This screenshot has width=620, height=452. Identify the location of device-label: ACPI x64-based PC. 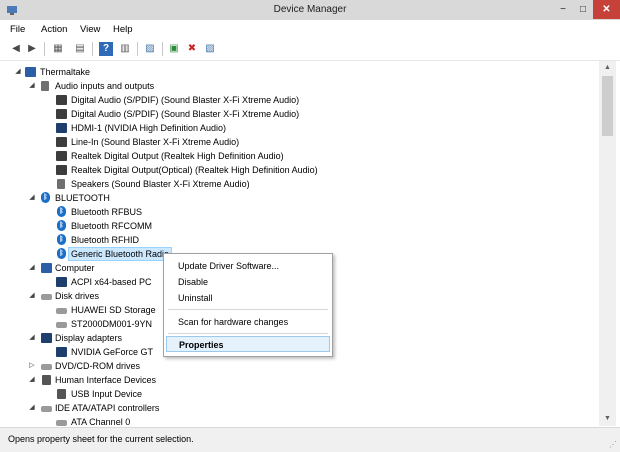
(111, 282).